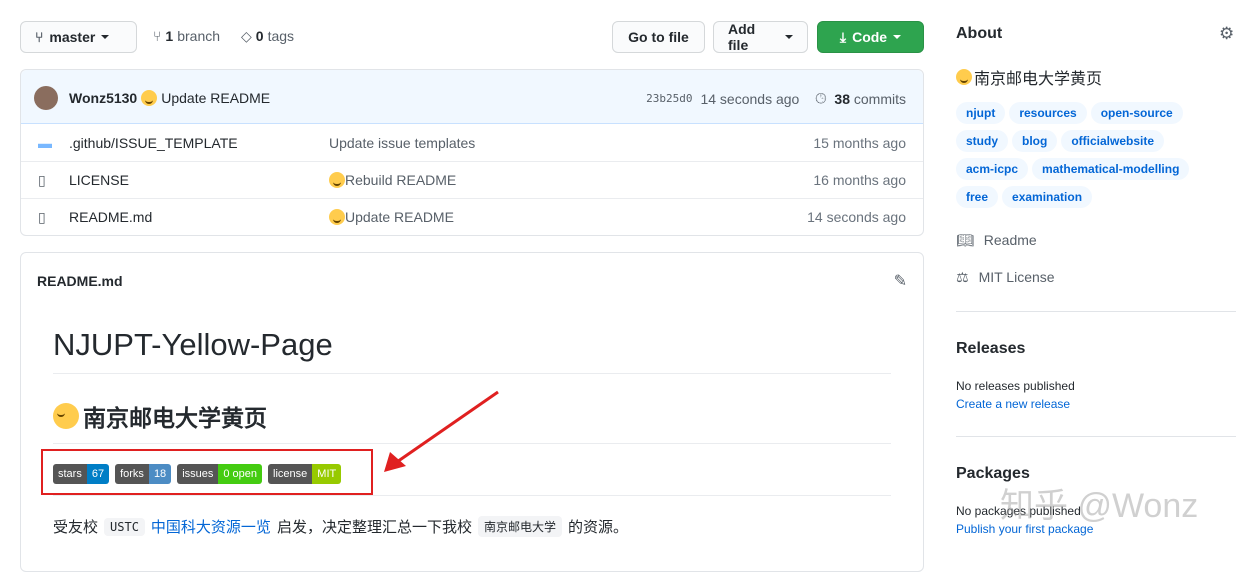  What do you see at coordinates (742, 37) in the screenshot?
I see `add-file-label: Add file` at bounding box center [742, 37].